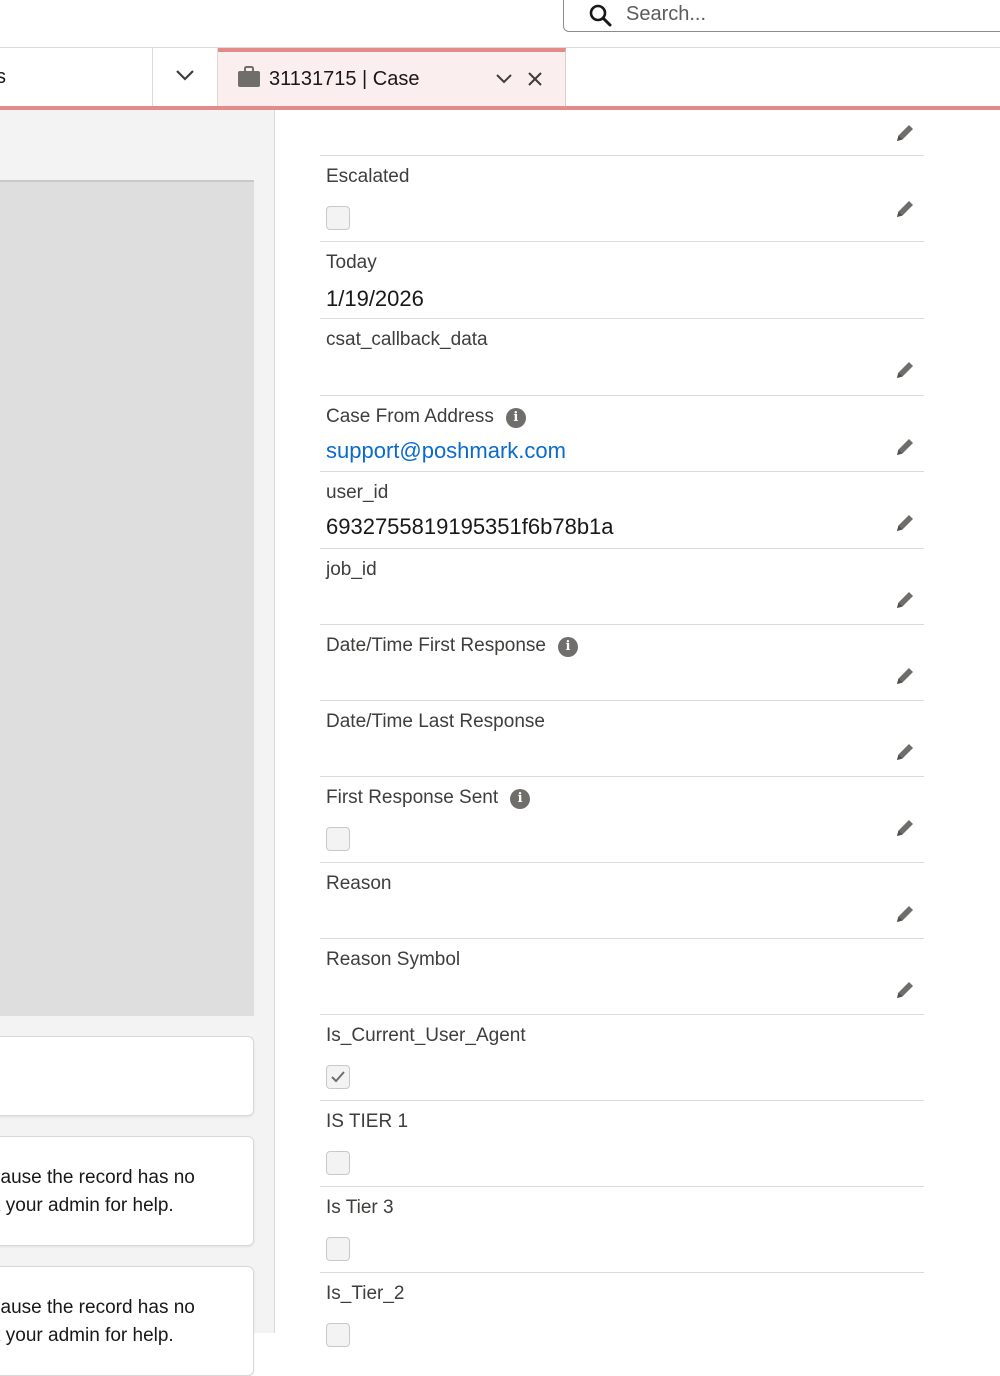 The image size is (1000, 1376). What do you see at coordinates (435, 721) in the screenshot?
I see `field-label: Date/Time Last Response` at bounding box center [435, 721].